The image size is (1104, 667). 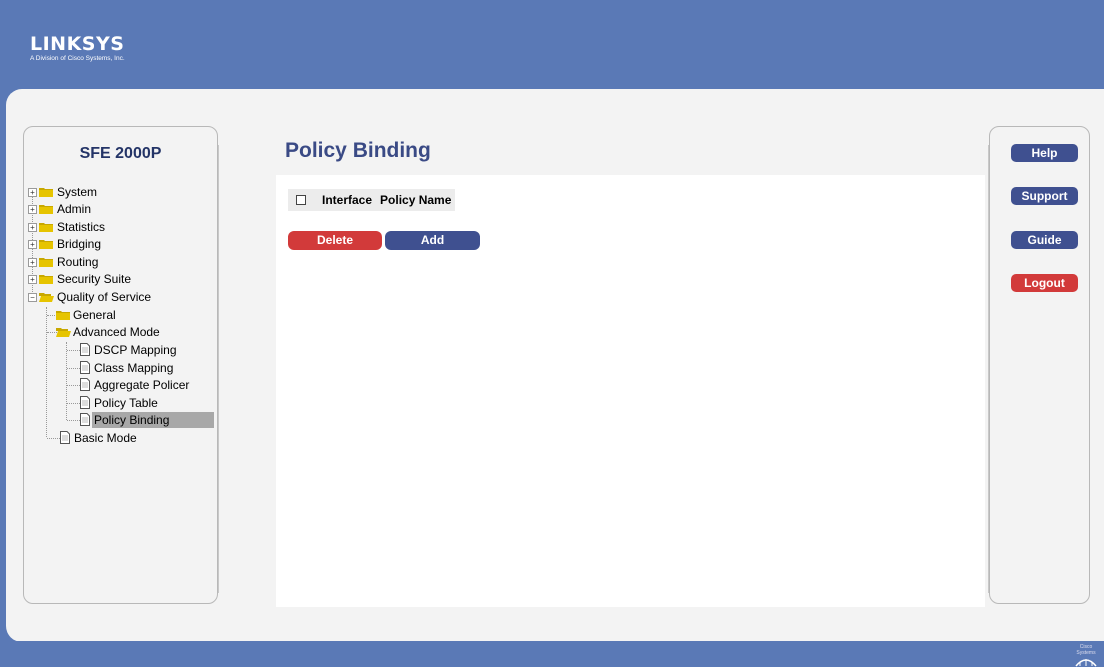 I want to click on nav-item-routing: + Routing, so click(x=63, y=262).